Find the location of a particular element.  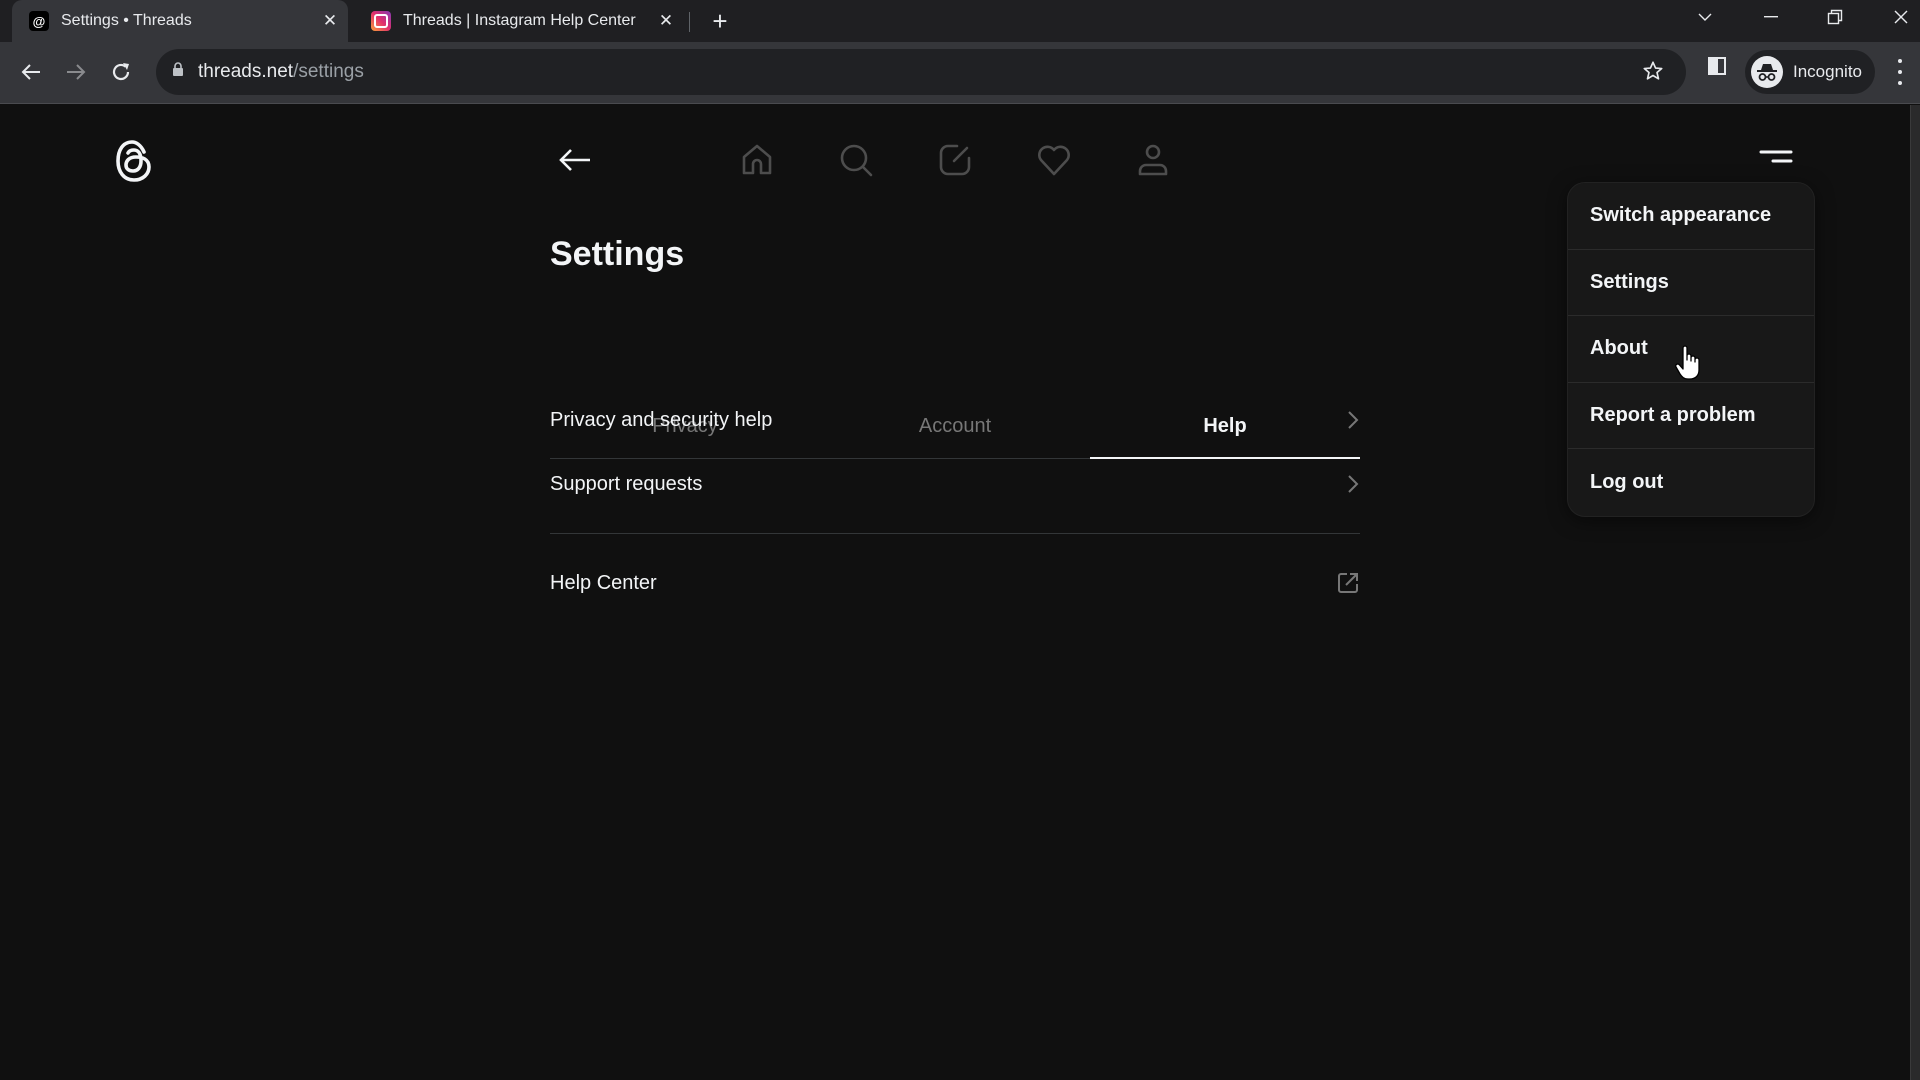

compose-icon is located at coordinates (955, 160).